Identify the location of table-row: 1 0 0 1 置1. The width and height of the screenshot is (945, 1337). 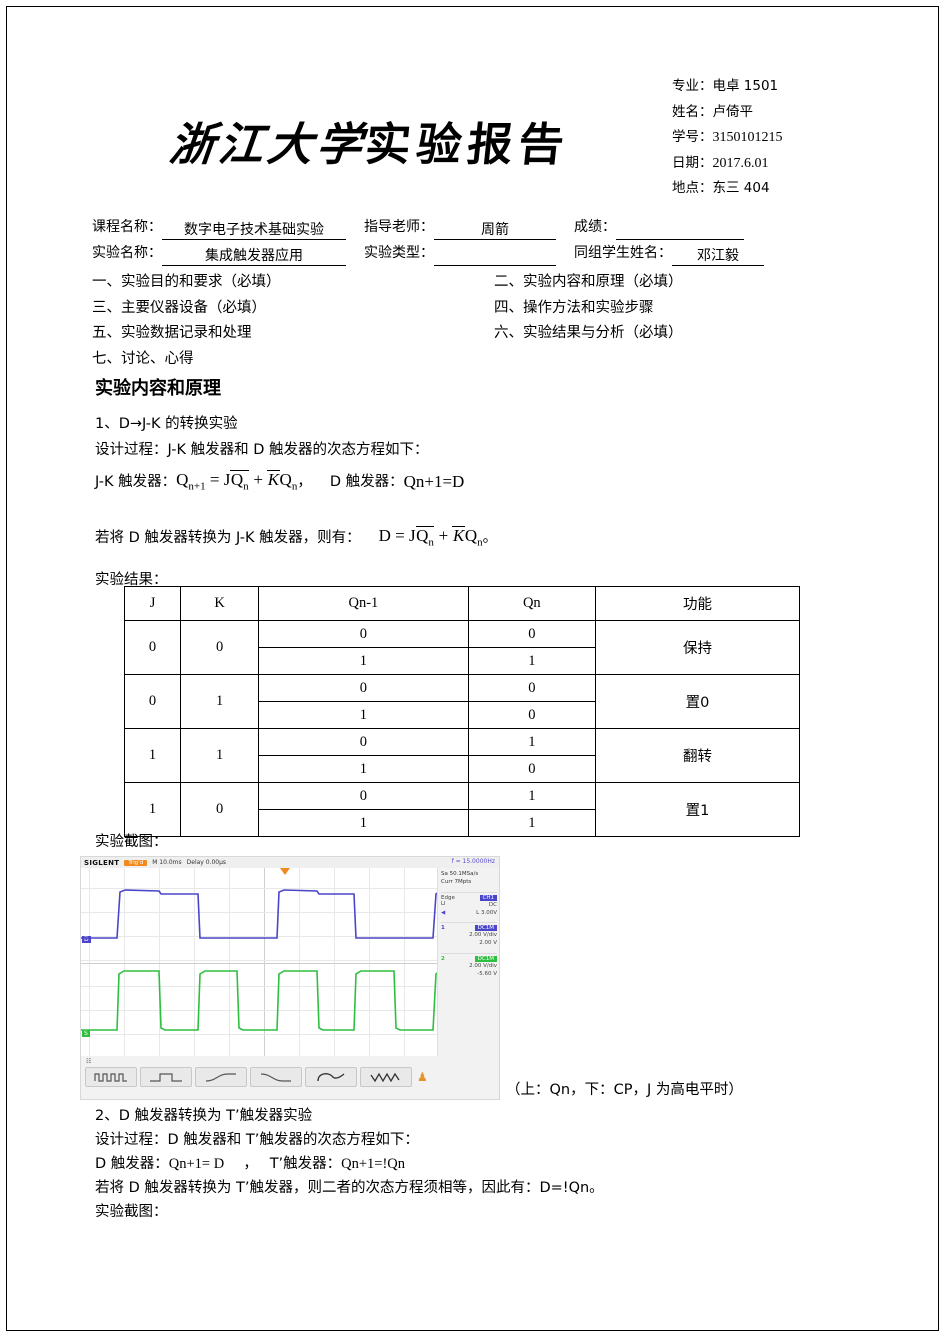
(461, 809).